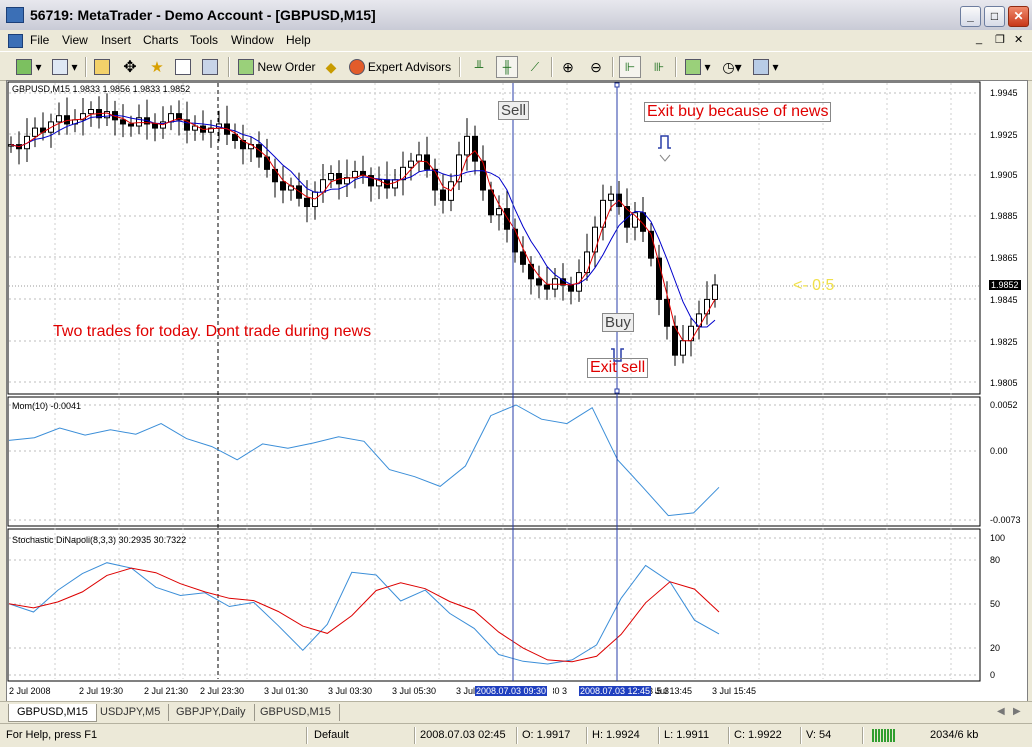 The width and height of the screenshot is (1032, 747). Describe the element at coordinates (630, 67) in the screenshot. I see `auto-scroll-button: ⊩` at that location.